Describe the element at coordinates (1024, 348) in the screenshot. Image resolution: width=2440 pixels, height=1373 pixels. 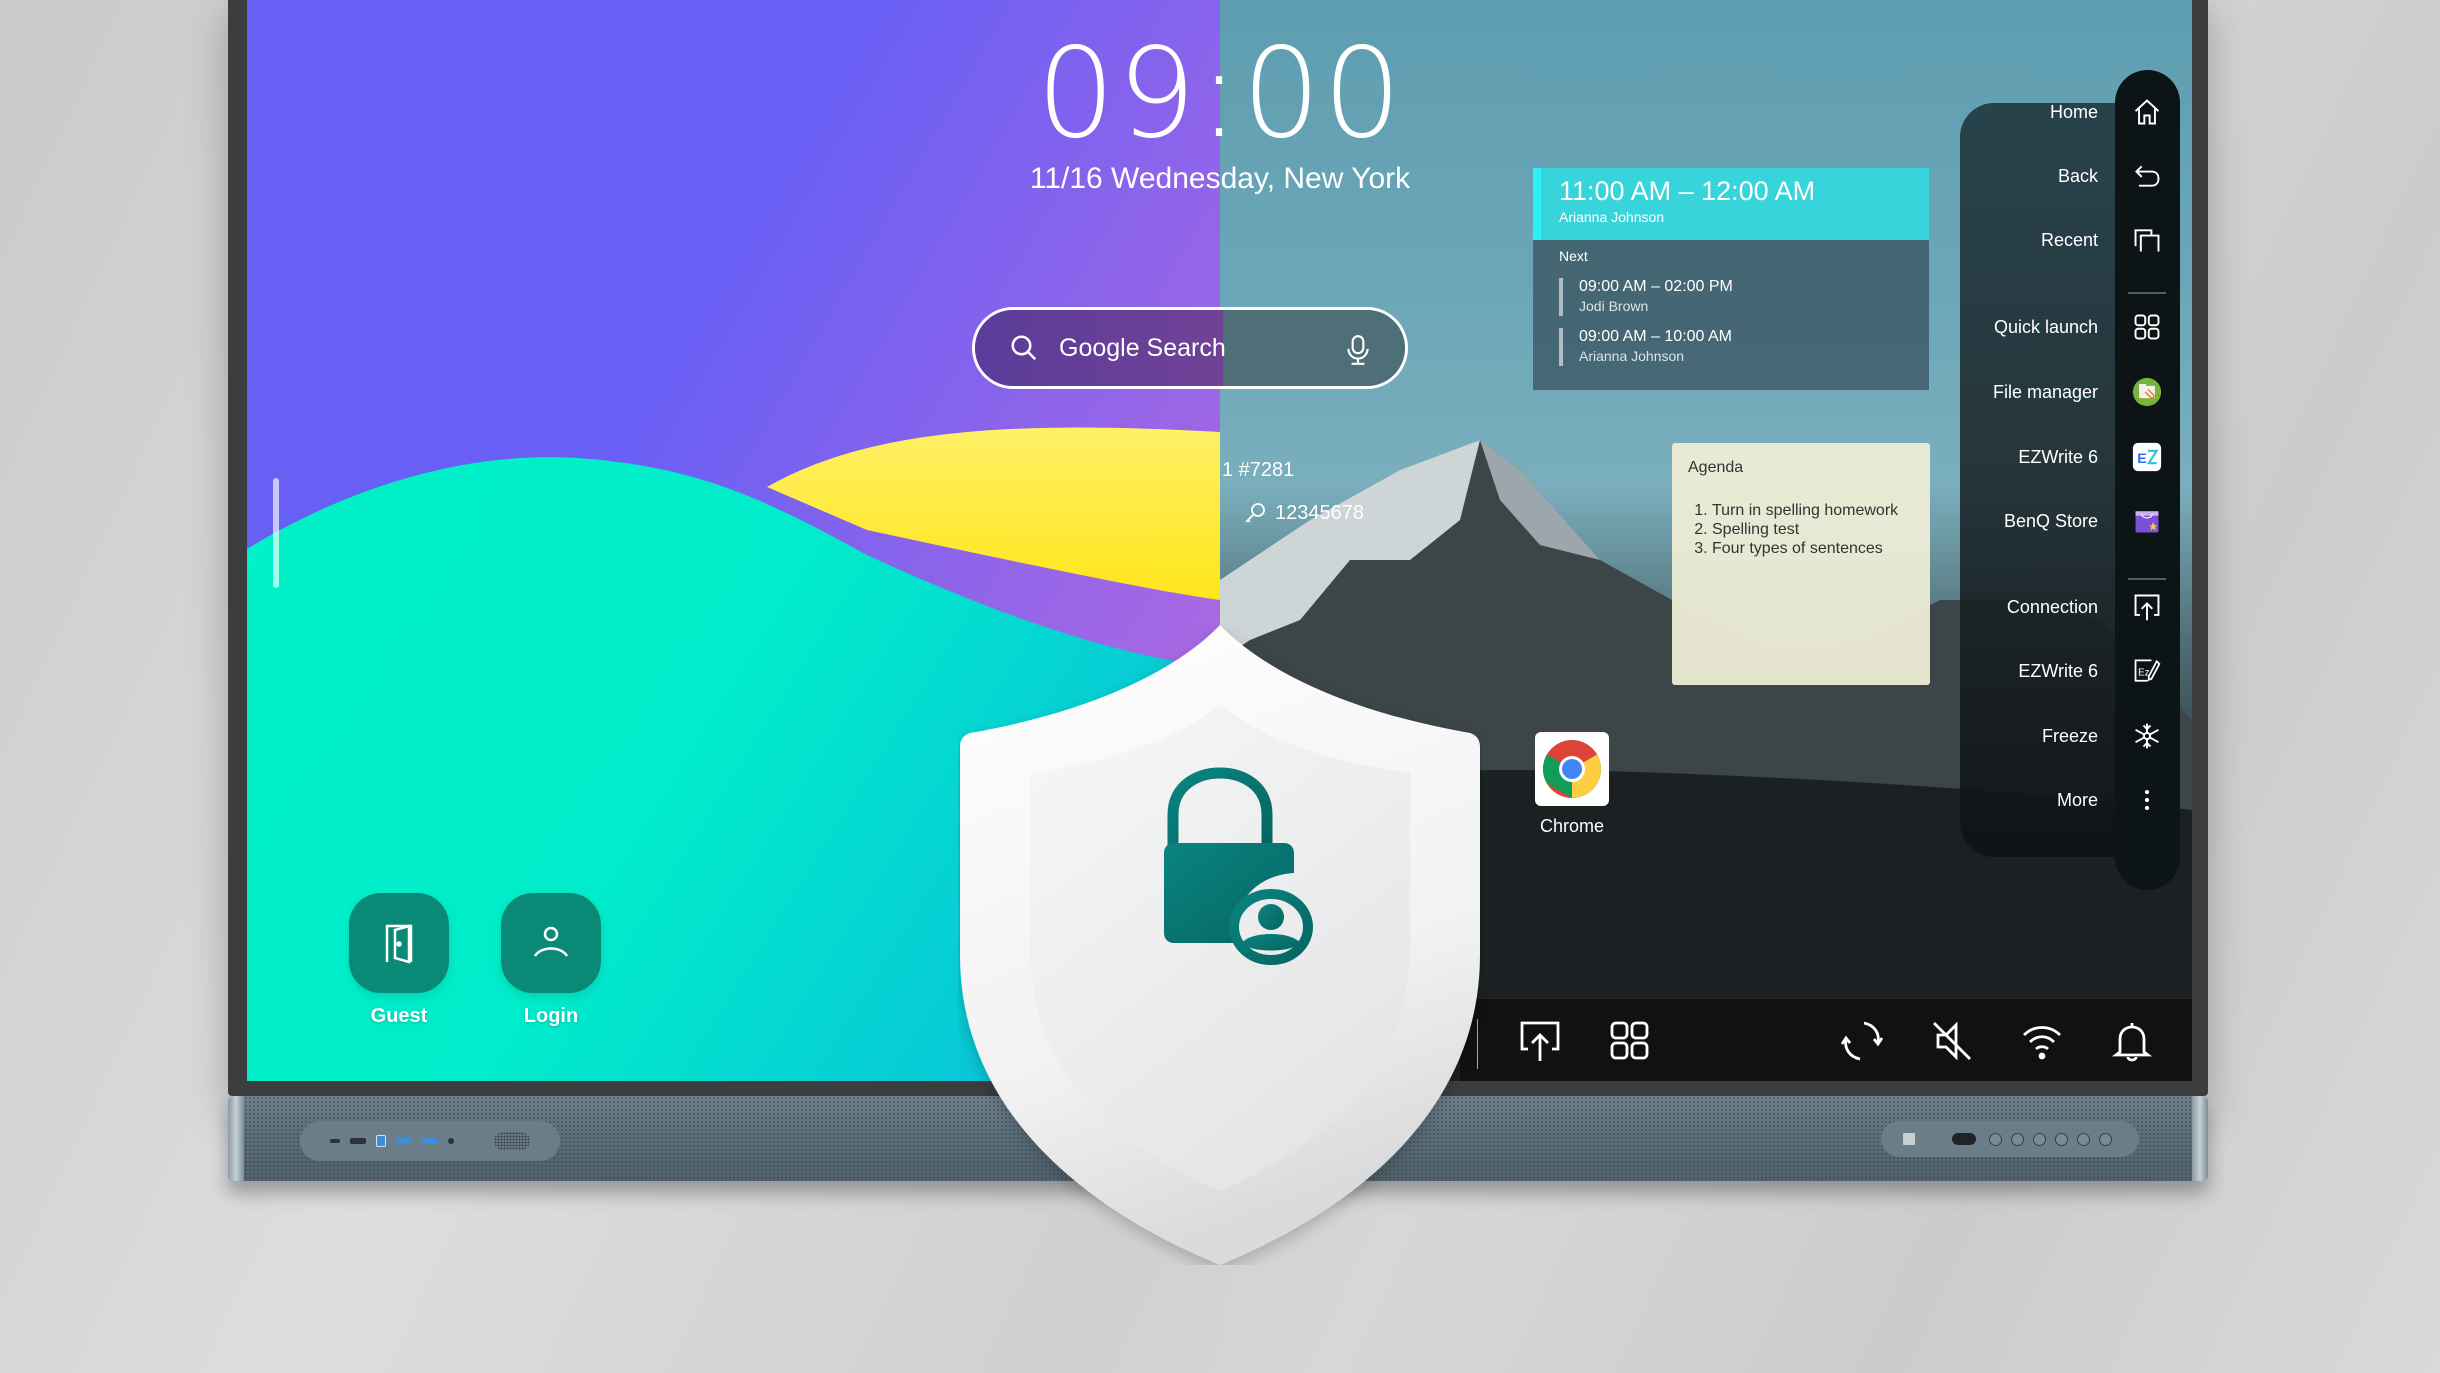
I see `search-icon` at that location.